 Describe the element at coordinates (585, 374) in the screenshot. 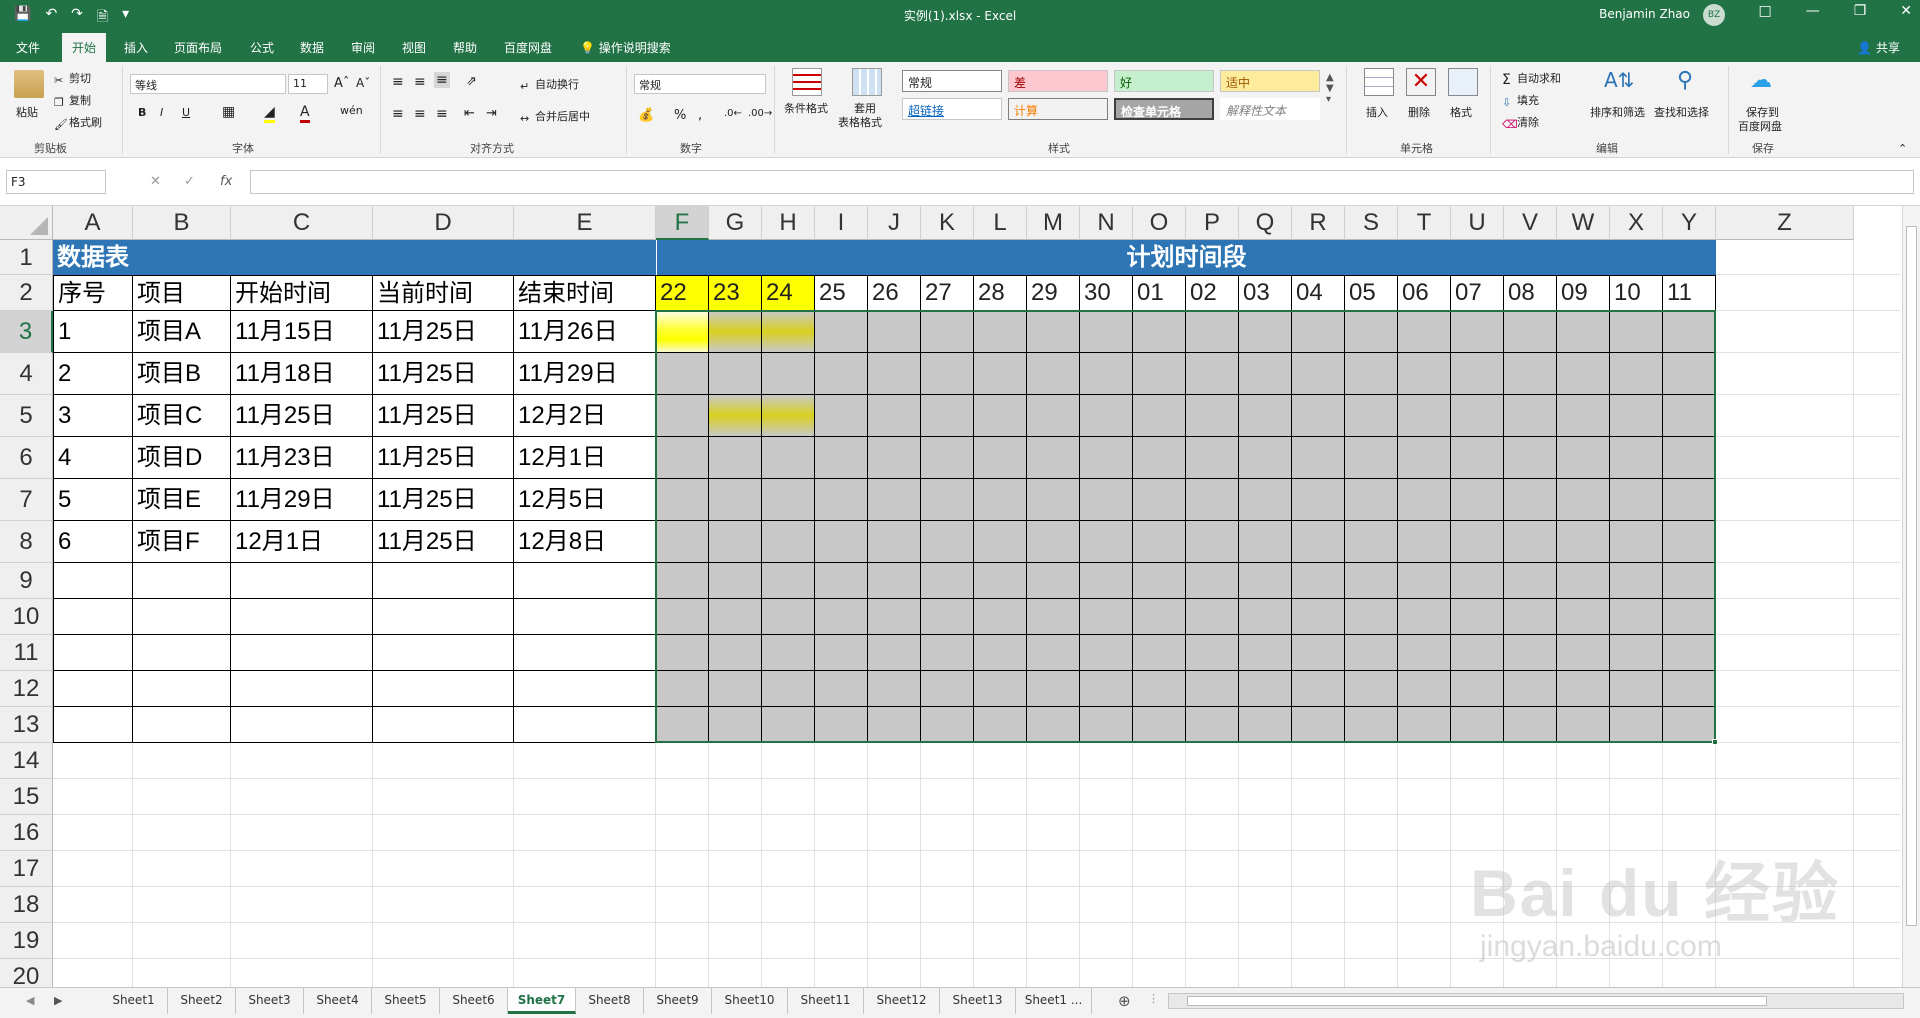

I see `table-cell: 11月29日` at that location.